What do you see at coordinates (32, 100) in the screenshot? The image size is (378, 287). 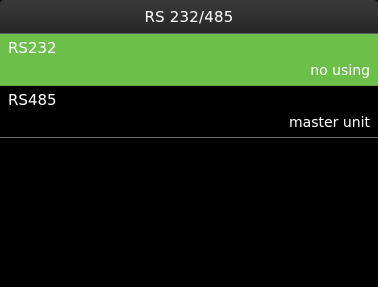 I see `menu-item-label: RS485` at bounding box center [32, 100].